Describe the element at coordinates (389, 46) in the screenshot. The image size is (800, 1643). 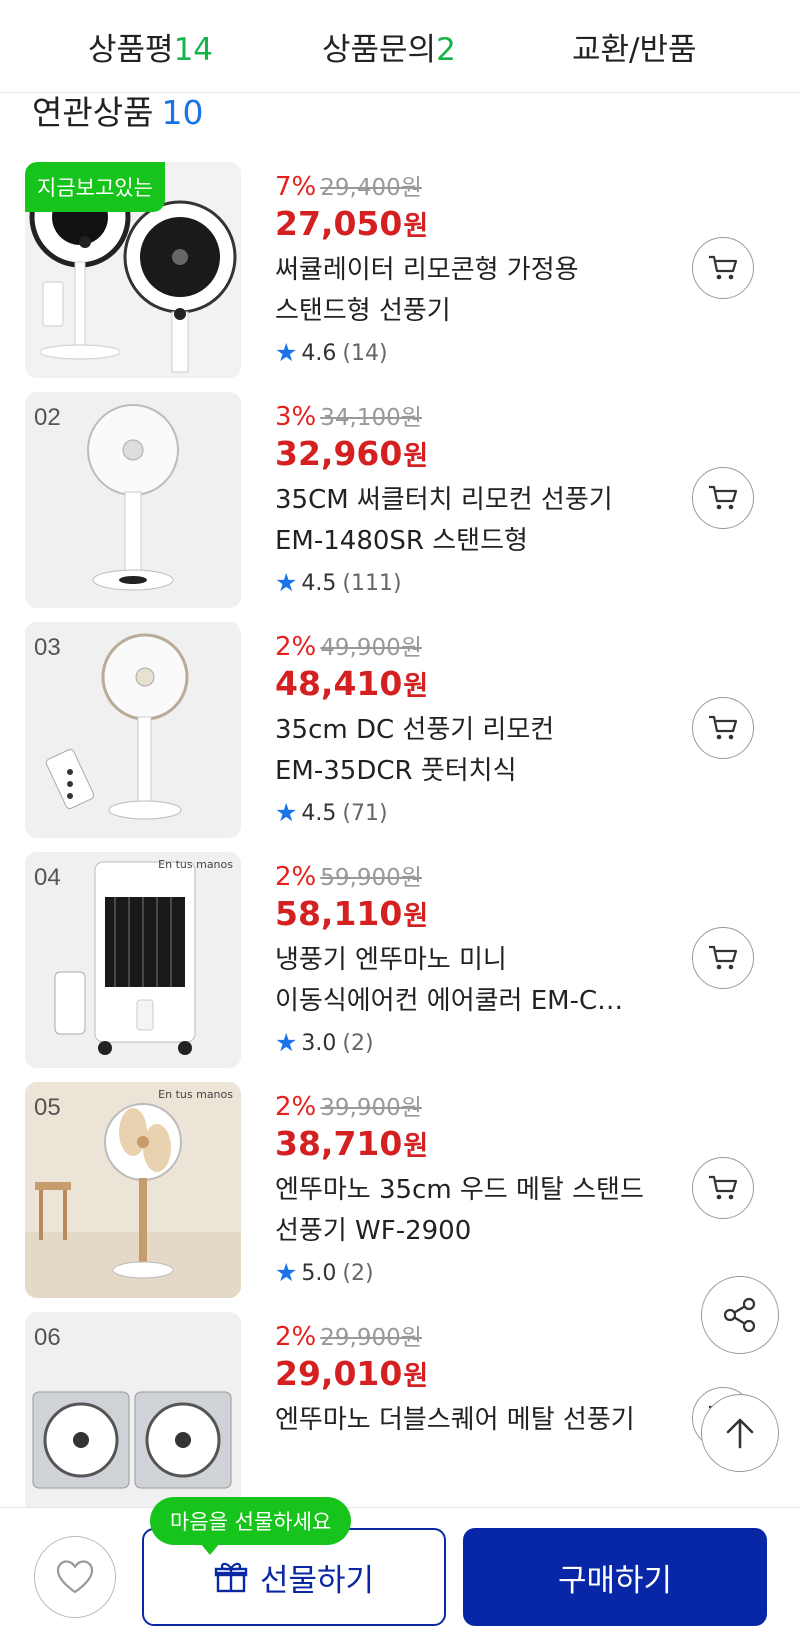
I see `tab-inquiries: 상품문의2` at that location.